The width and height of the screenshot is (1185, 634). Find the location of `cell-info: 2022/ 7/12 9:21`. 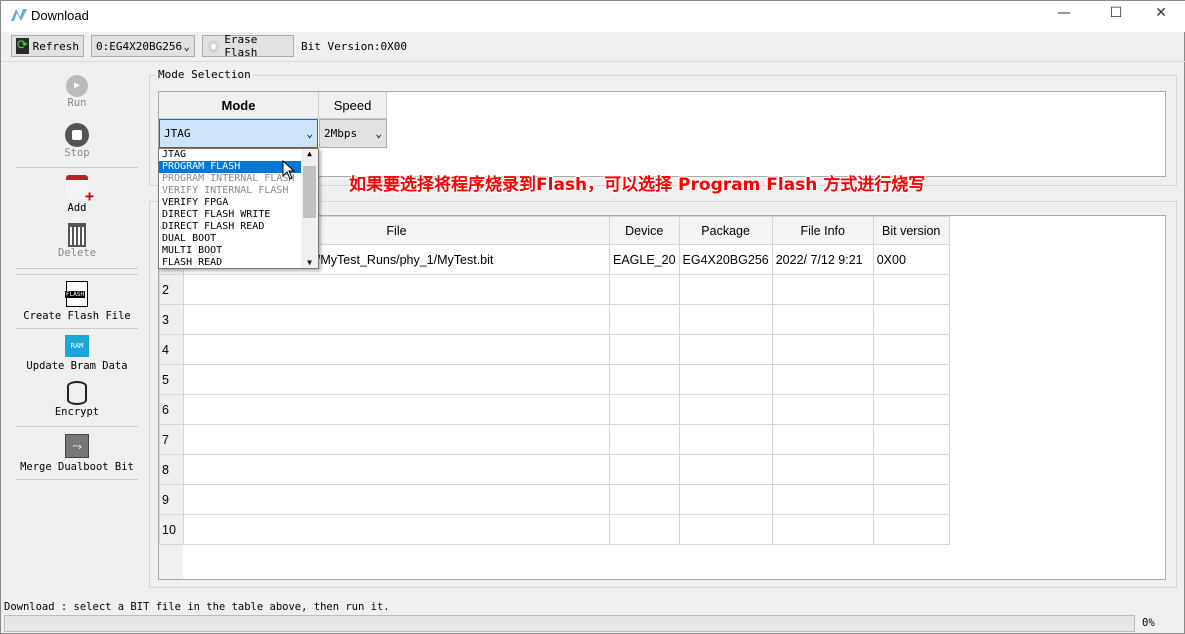

cell-info: 2022/ 7/12 9:21 is located at coordinates (822, 259).